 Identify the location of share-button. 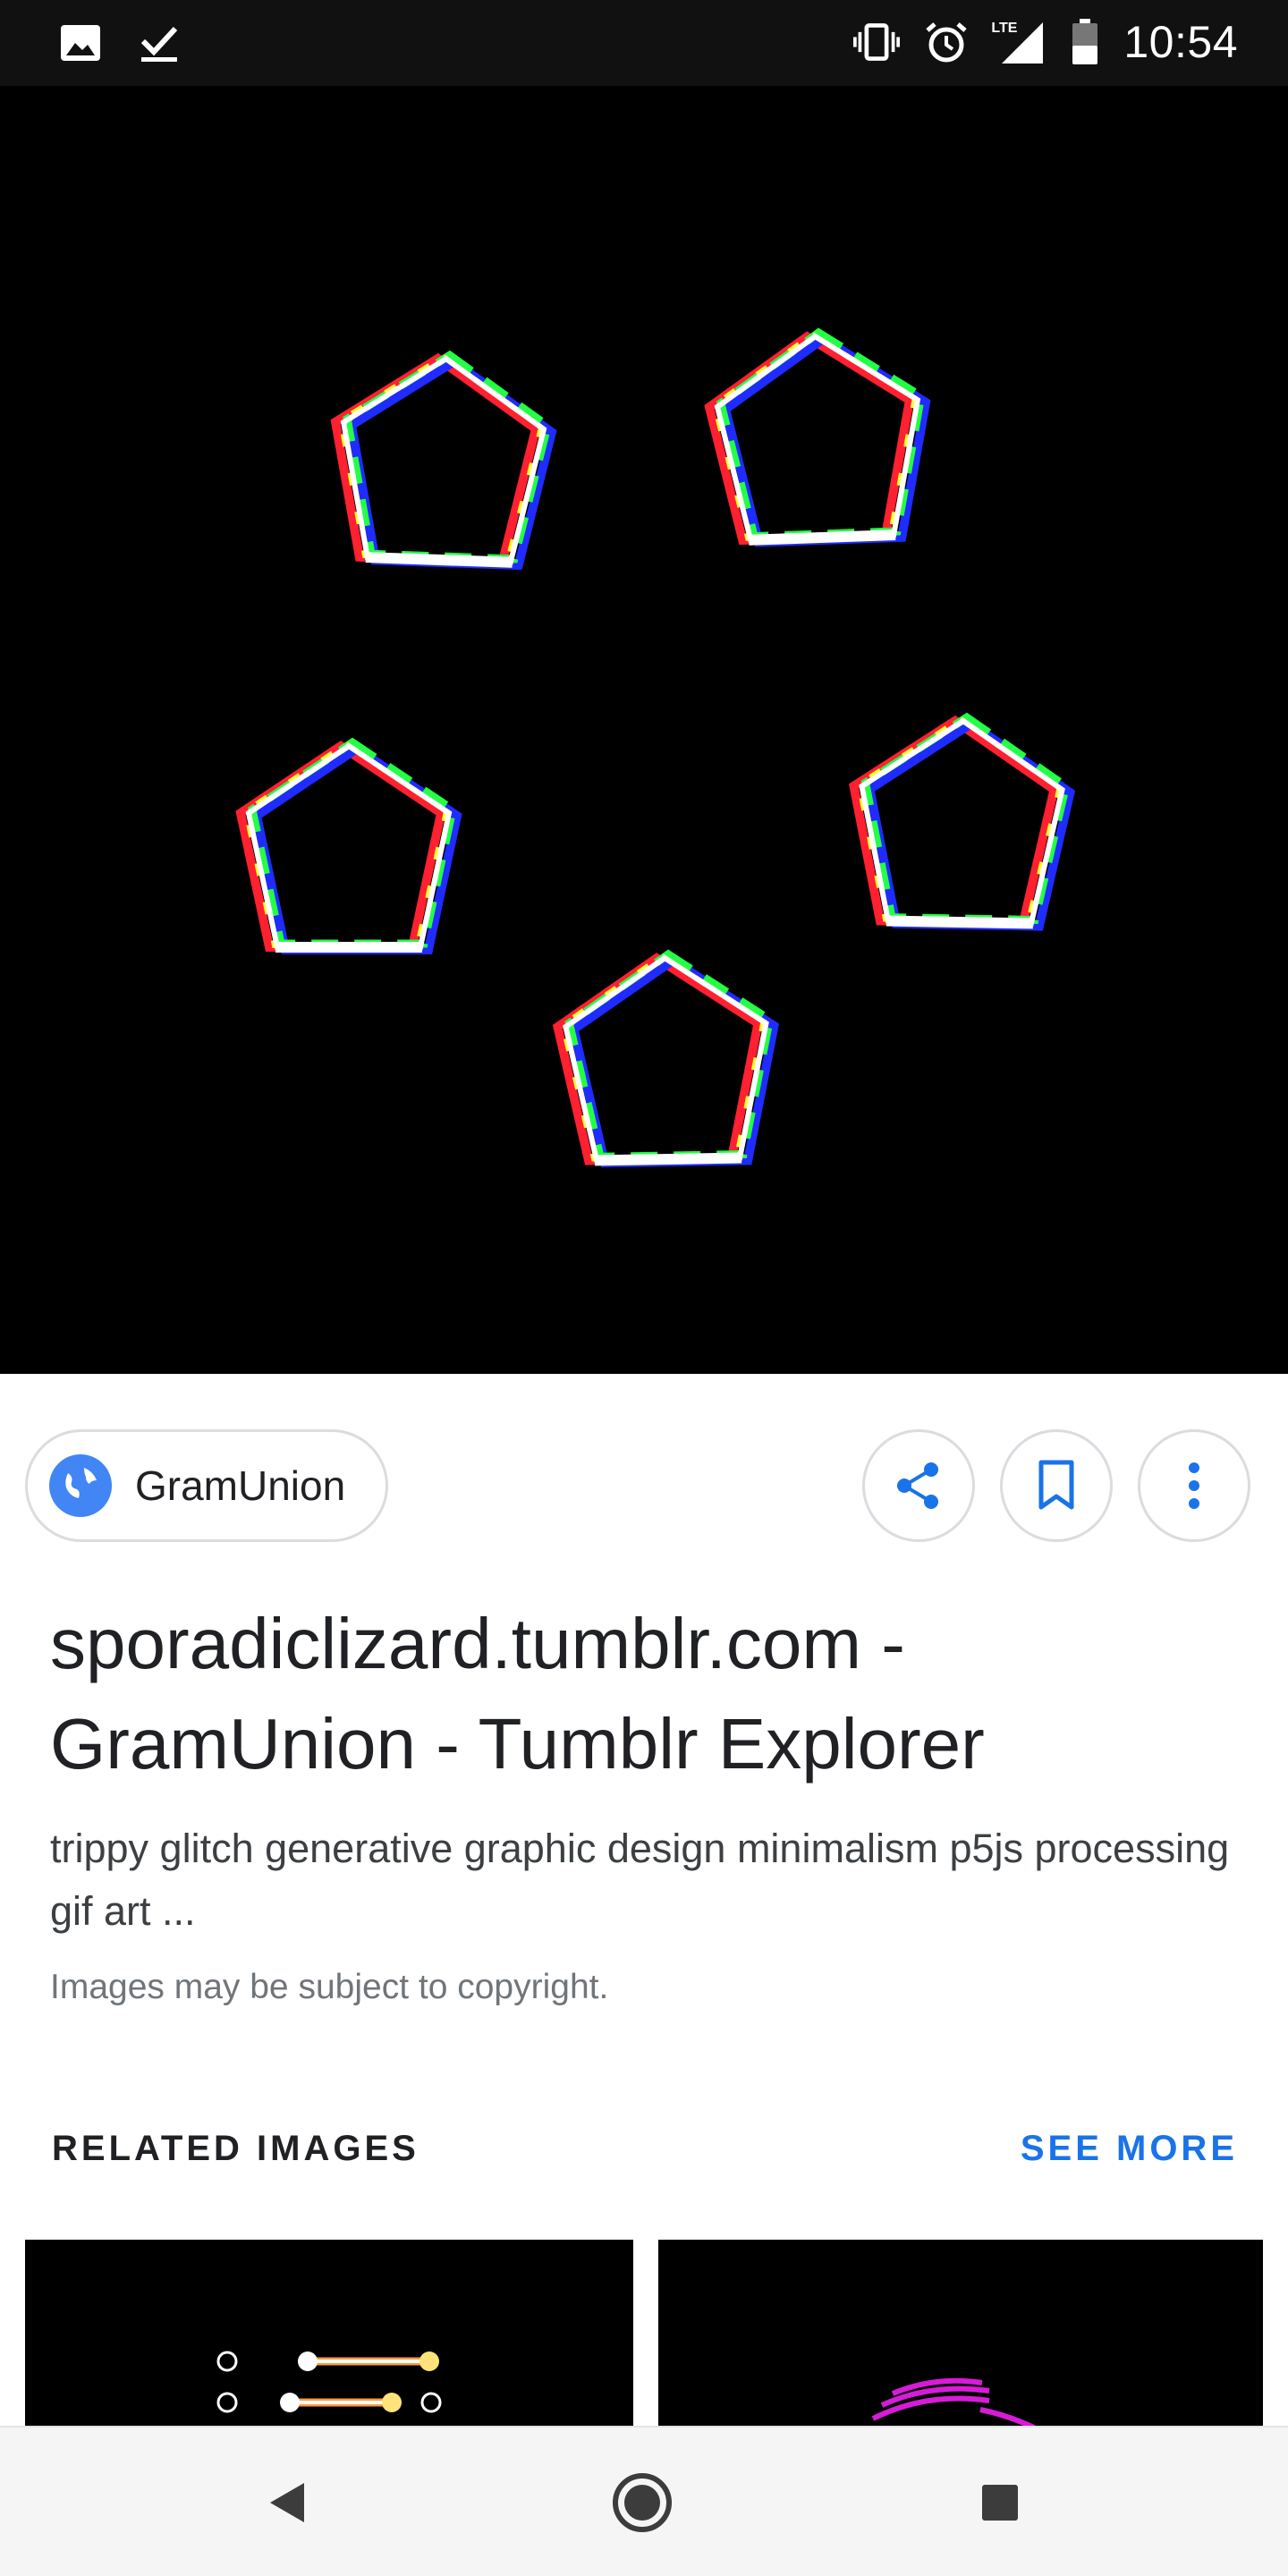
(918, 1485).